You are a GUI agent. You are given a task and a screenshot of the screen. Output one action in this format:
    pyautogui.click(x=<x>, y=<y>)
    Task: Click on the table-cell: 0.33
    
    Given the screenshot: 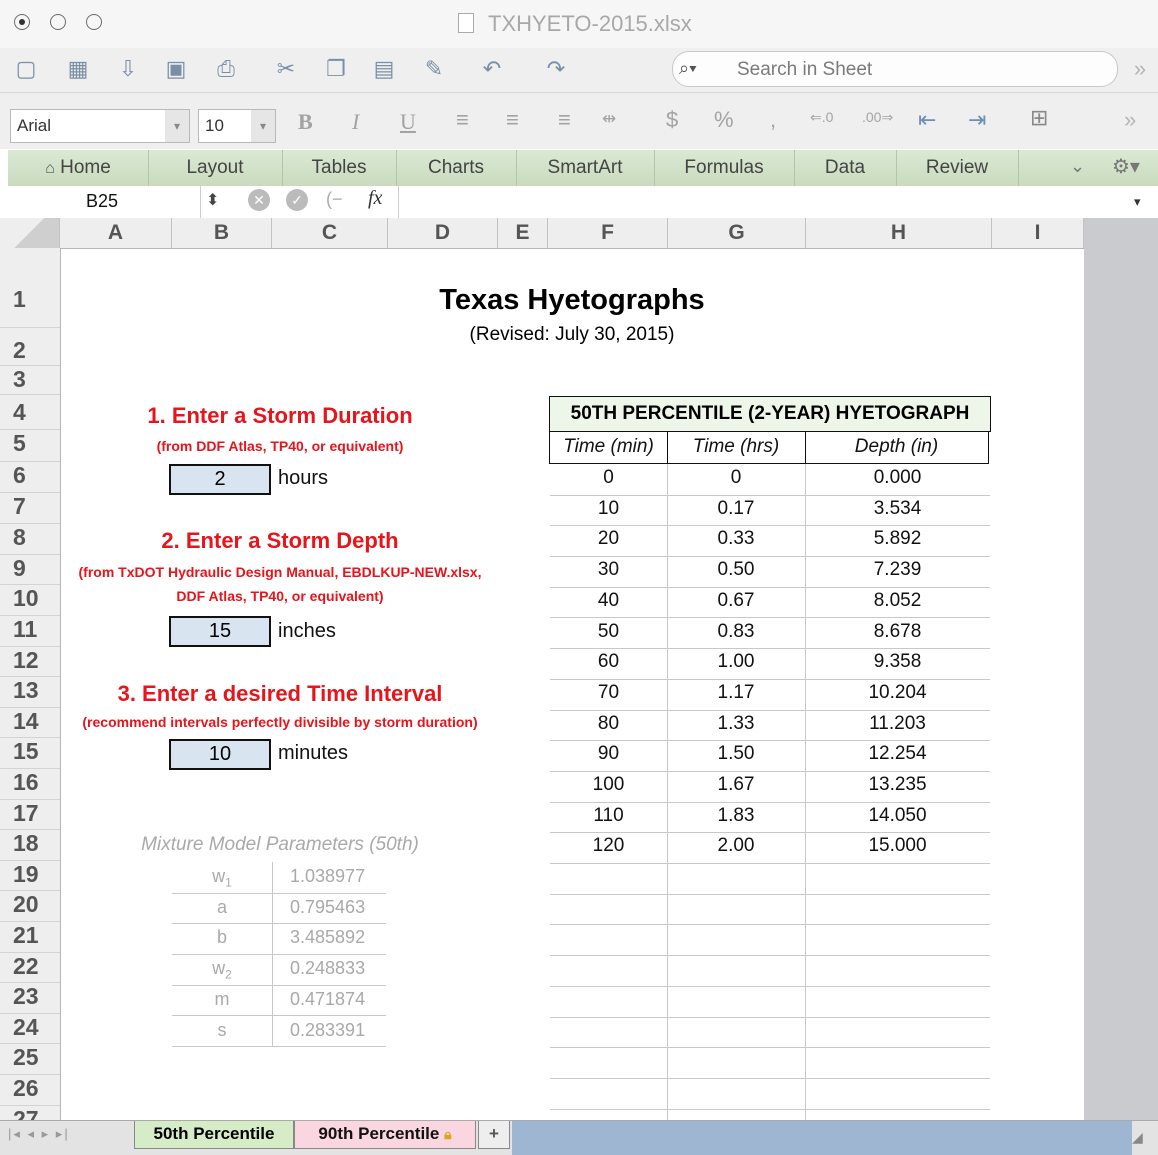 What is the action you would take?
    pyautogui.click(x=736, y=539)
    